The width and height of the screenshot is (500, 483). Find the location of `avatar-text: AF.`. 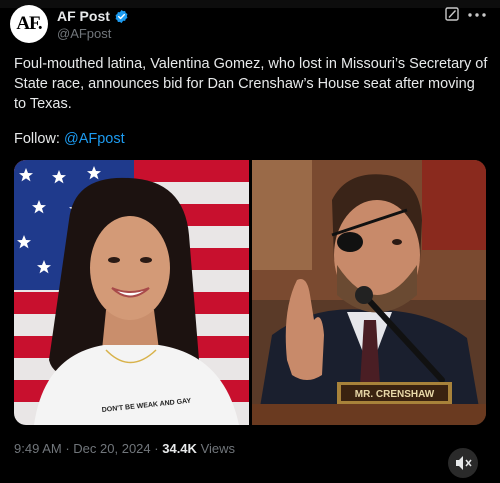

avatar-text: AF. is located at coordinates (29, 23).